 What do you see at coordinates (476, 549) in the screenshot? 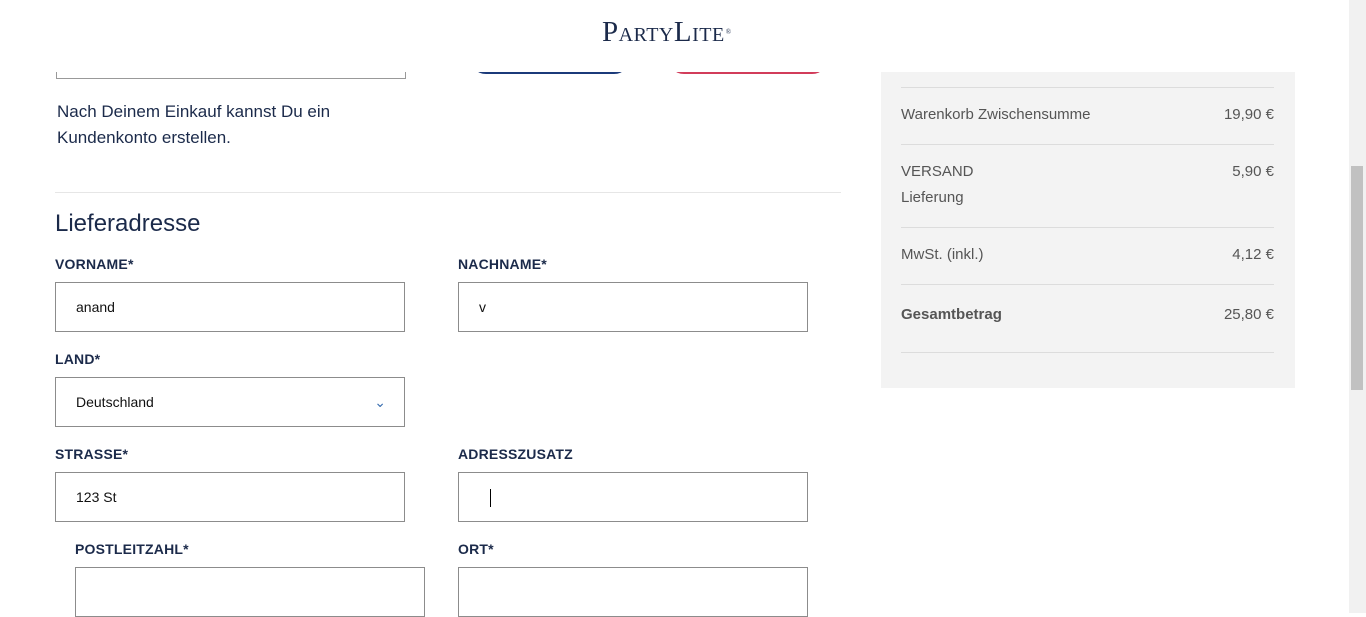
I see `city-label: ORT*` at bounding box center [476, 549].